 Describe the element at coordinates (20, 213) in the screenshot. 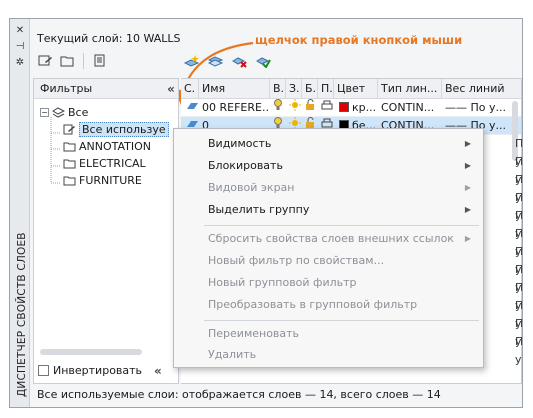

I see `palette-title-strip: ✕ ⊣ ✲ ДИСПЕТЧЕР СВОЙСТВ СЛОЕВ` at that location.